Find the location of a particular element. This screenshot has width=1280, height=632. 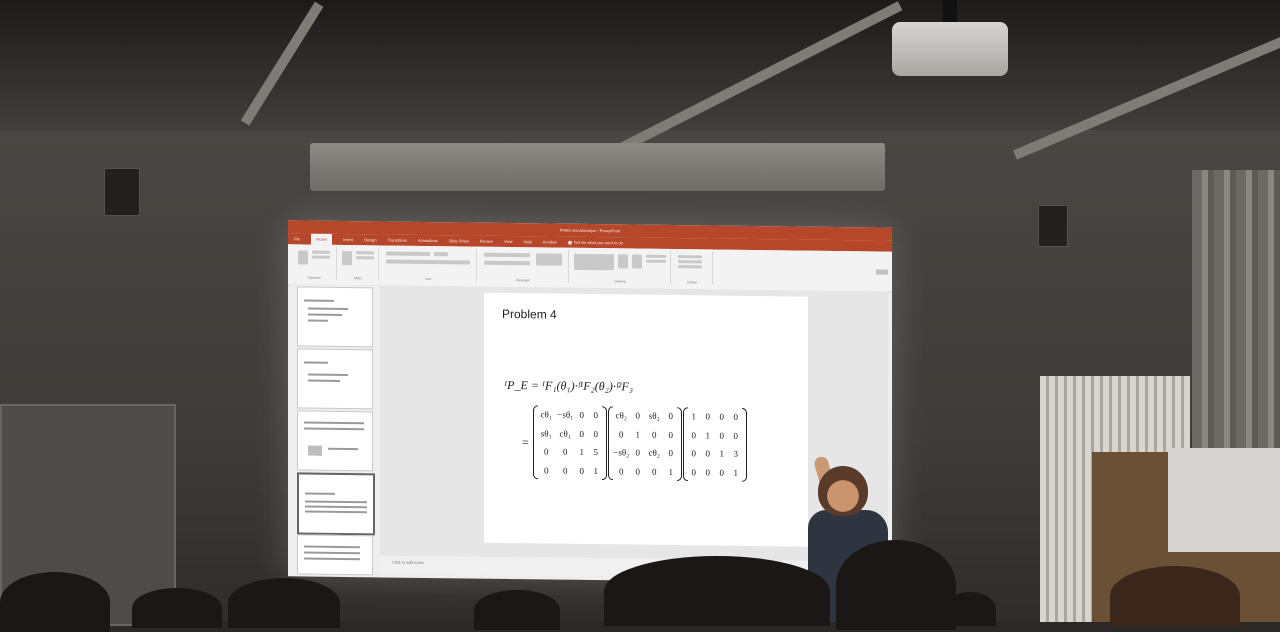

quick-styles-button is located at coordinates (637, 261).